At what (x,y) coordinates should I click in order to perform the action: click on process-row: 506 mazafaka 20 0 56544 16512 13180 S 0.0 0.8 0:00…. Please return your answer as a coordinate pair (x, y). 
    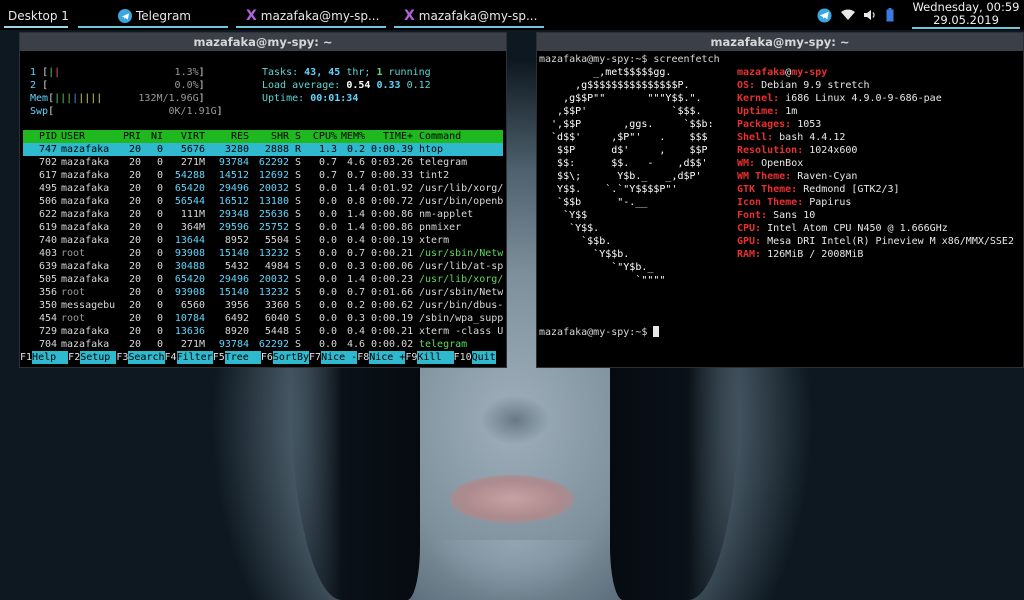
    Looking at the image, I should click on (263, 201).